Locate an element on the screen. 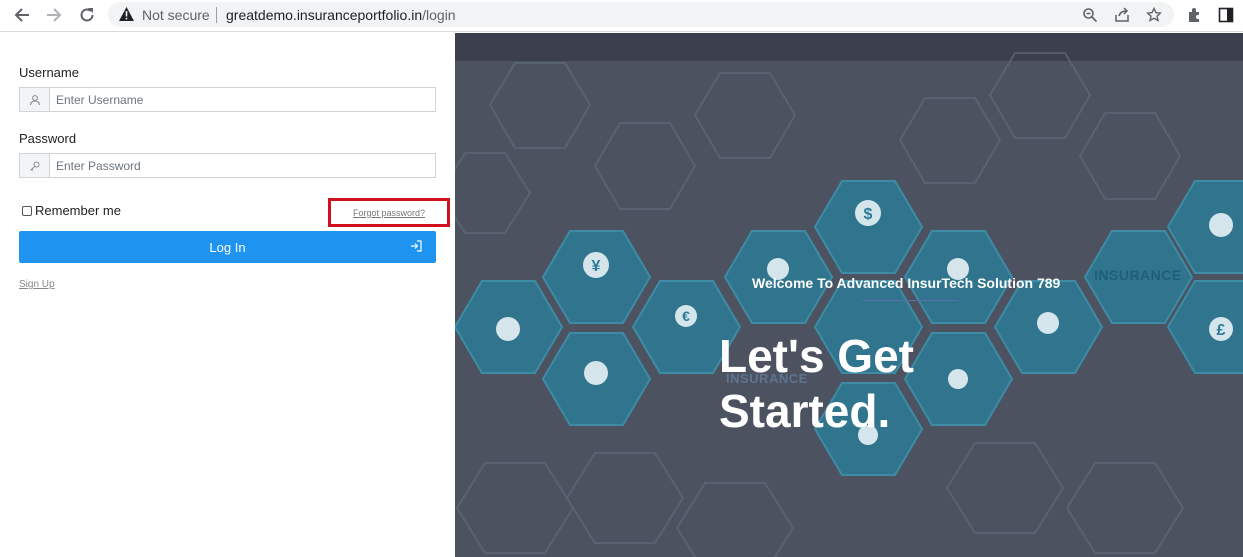  url-path: /login is located at coordinates (439, 15).